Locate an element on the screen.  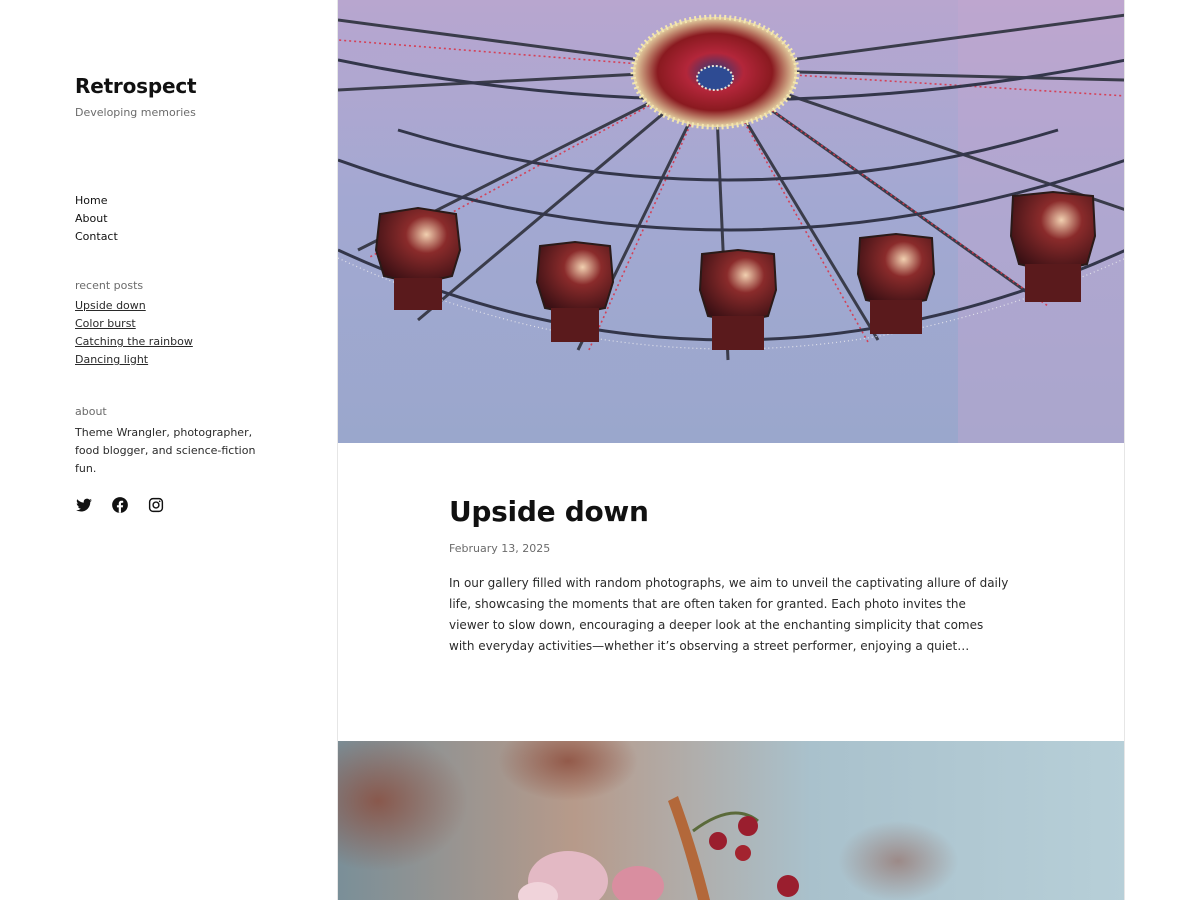
facebook-icon is located at coordinates (120, 505).